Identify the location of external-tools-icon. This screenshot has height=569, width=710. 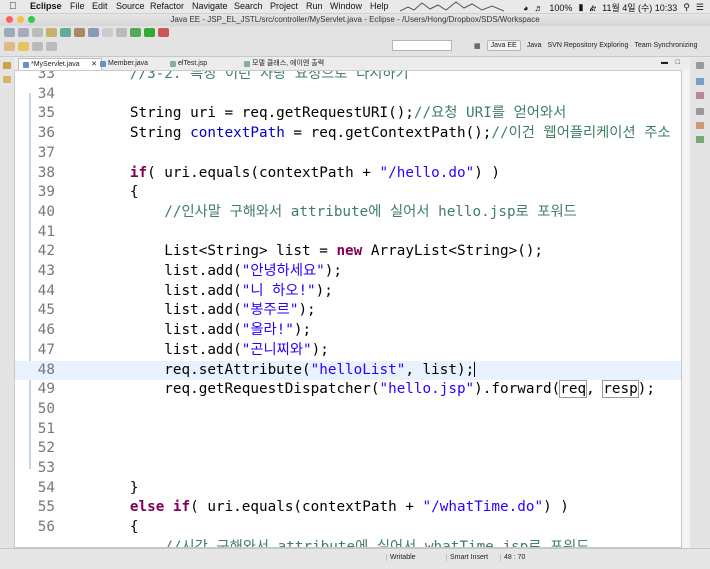
(163, 32).